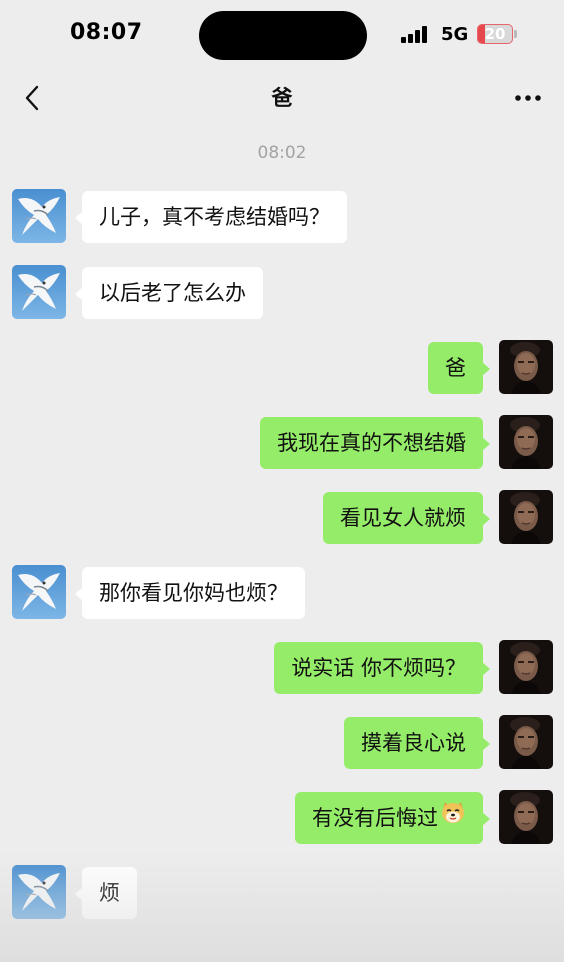 This screenshot has width=564, height=962. Describe the element at coordinates (282, 153) in the screenshot. I see `message-timestamp: 08:02` at that location.